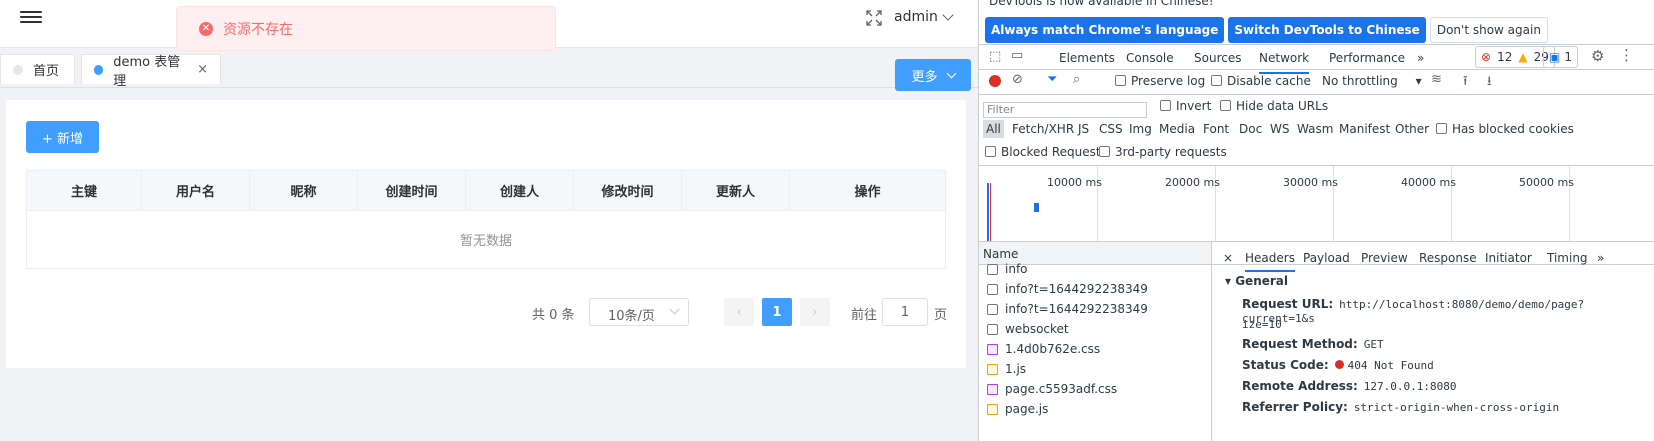  What do you see at coordinates (1505, 57) in the screenshot?
I see `error-count: 12` at bounding box center [1505, 57].